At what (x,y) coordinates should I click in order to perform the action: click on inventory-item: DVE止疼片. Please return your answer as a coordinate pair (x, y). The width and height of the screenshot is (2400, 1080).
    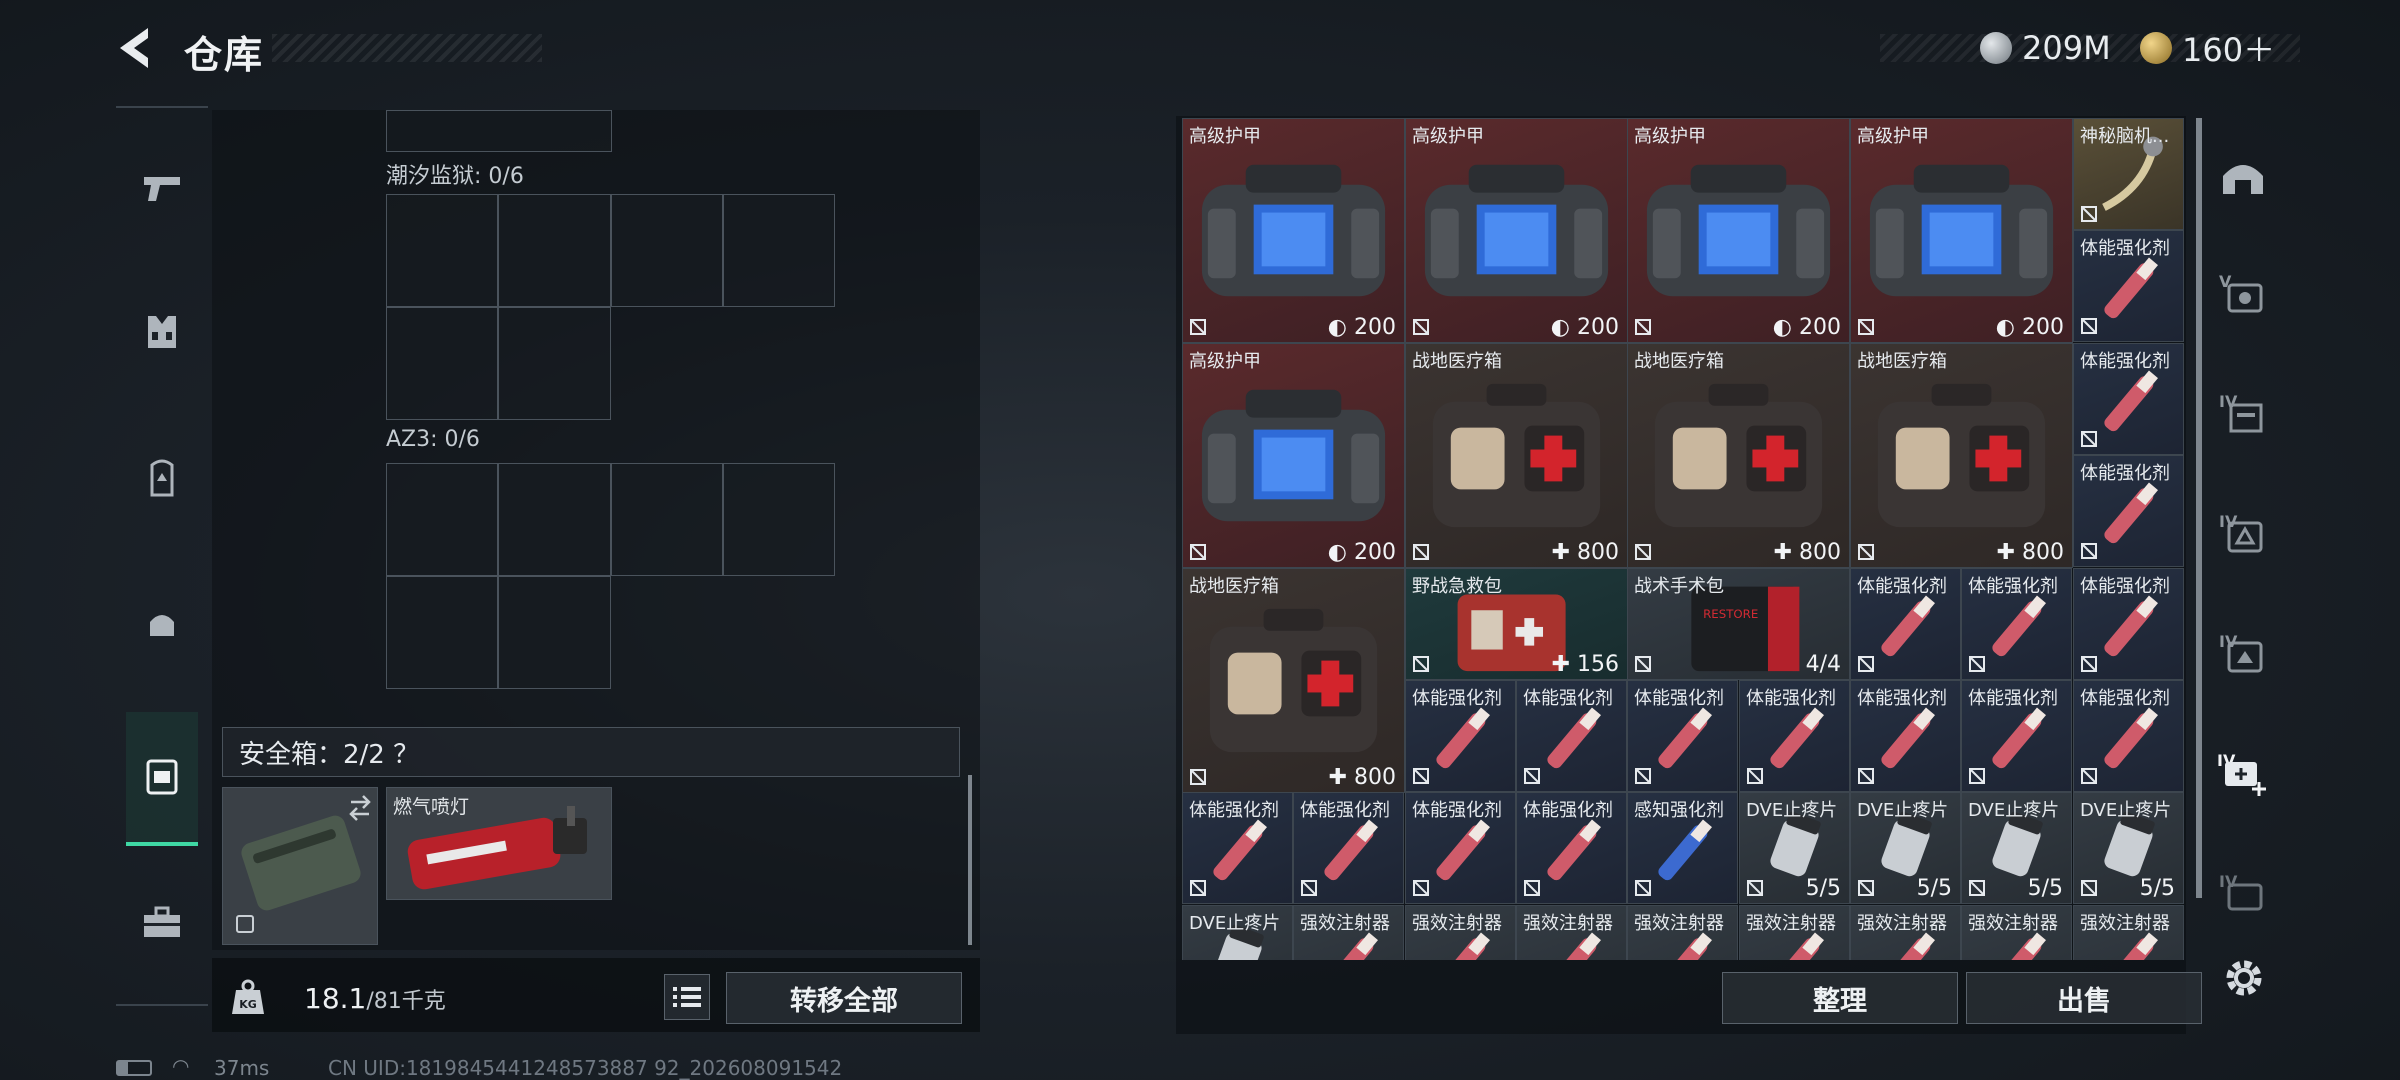
    Looking at the image, I should click on (1237, 932).